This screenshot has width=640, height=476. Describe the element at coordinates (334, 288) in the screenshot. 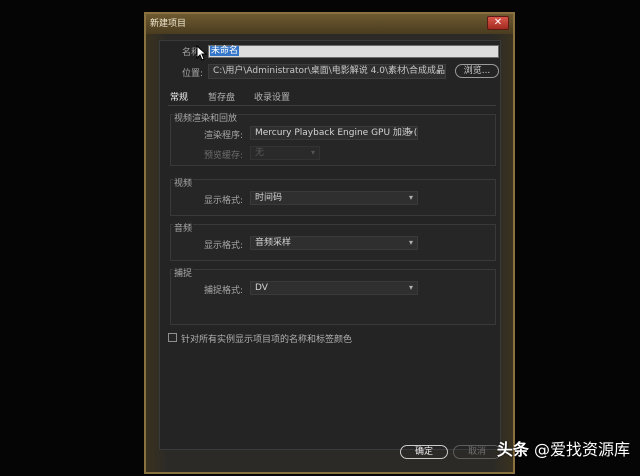

I see `capture-format-dropdown: DV ▾` at that location.